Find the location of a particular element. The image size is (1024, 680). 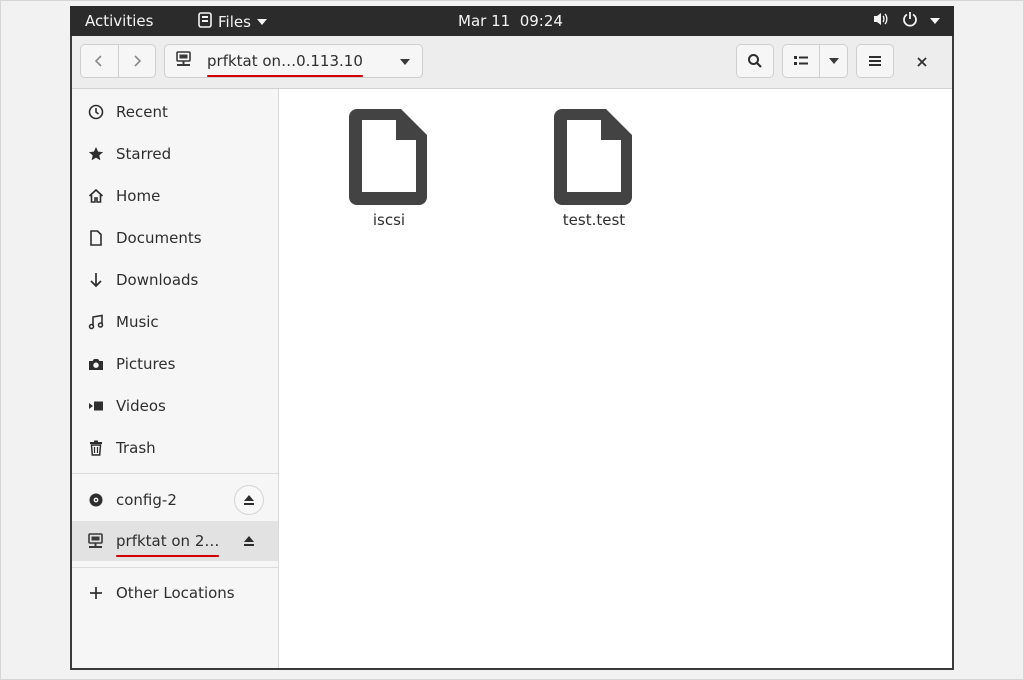

app-menu-label: Files is located at coordinates (234, 22).